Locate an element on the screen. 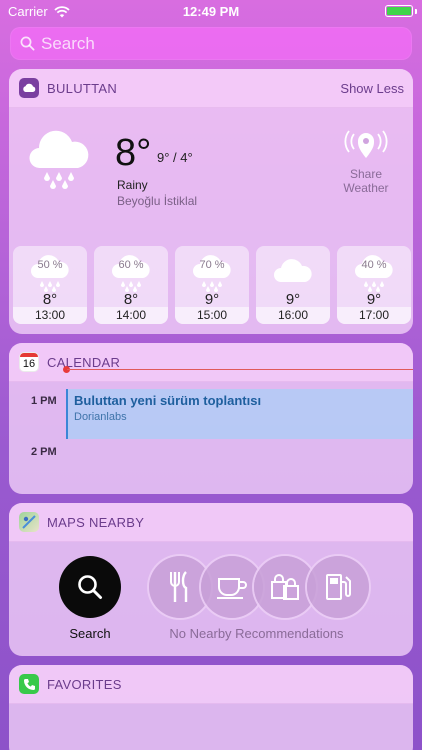 This screenshot has width=422, height=750. forecast-time: 17:00 is located at coordinates (374, 315).